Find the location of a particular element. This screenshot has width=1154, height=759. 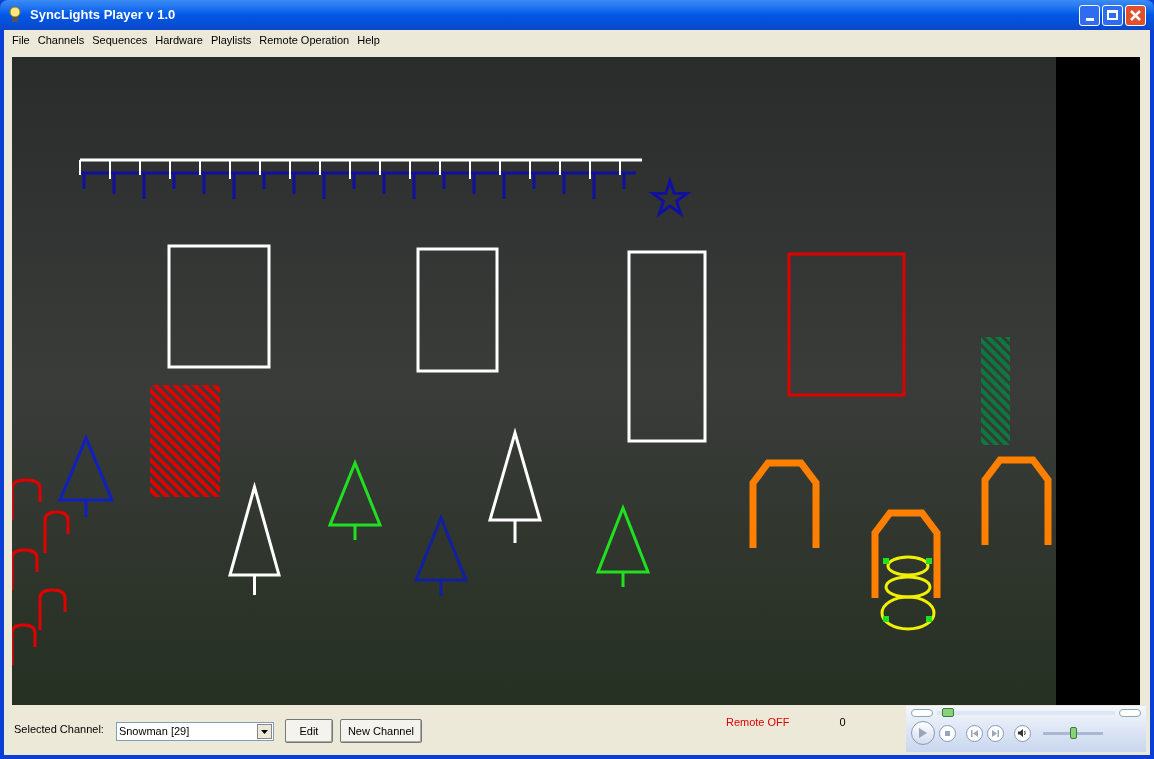

star-outline is located at coordinates (670, 197).